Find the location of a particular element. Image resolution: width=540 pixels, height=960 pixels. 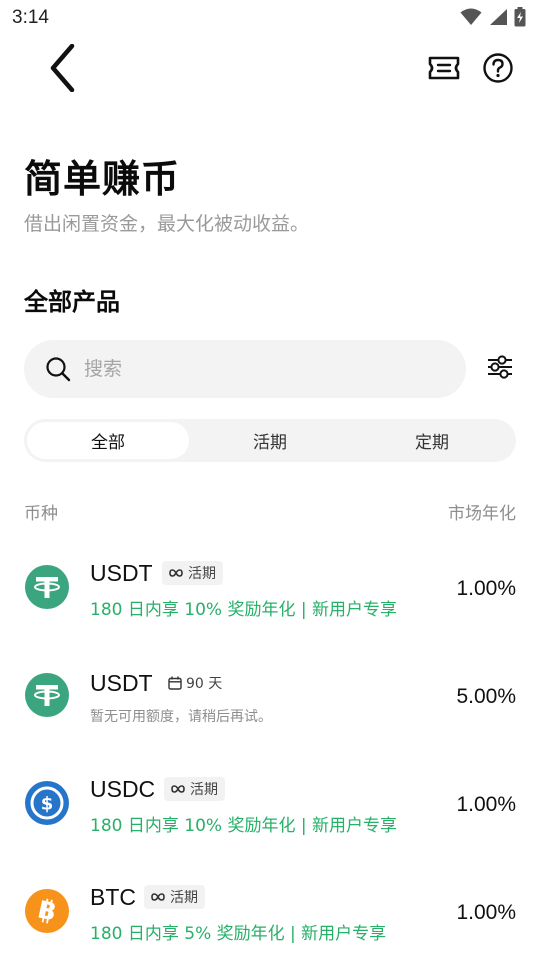

help-button is located at coordinates (498, 70).